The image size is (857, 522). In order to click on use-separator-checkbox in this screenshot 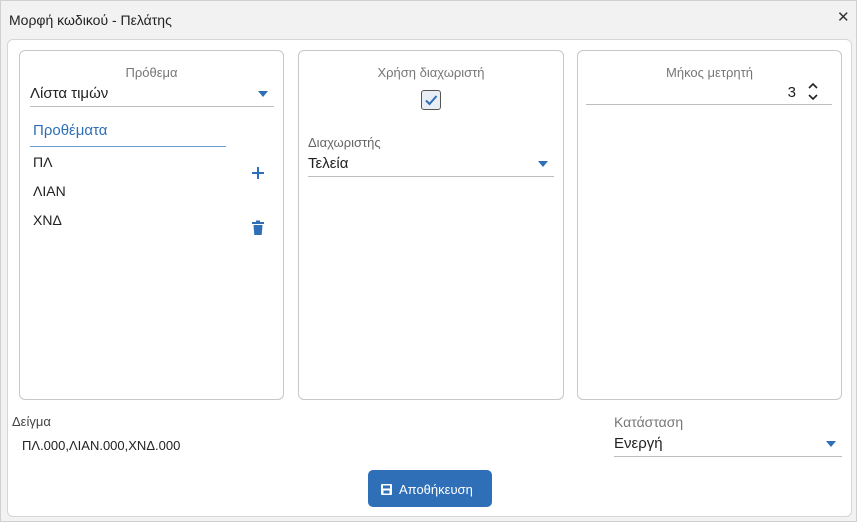, I will do `click(431, 100)`.